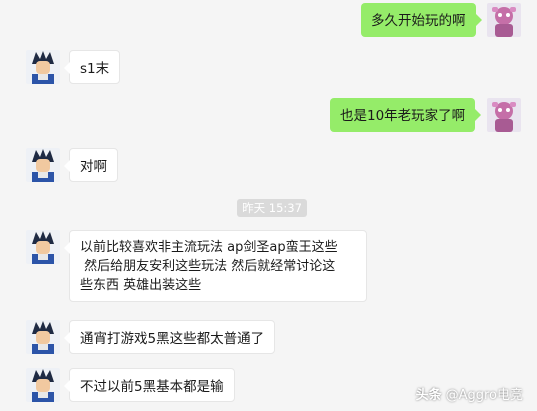 The width and height of the screenshot is (537, 411). Describe the element at coordinates (272, 208) in the screenshot. I see `chat-timestamp: 昨天 15:37` at that location.